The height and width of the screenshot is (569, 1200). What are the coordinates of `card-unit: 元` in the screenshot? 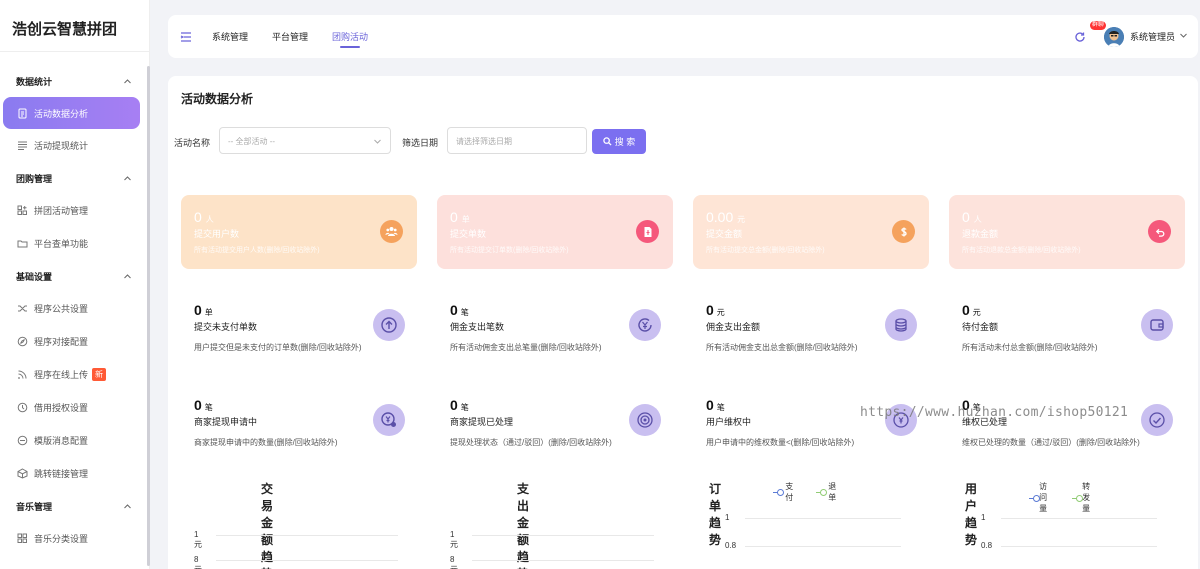 It's located at (741, 219).